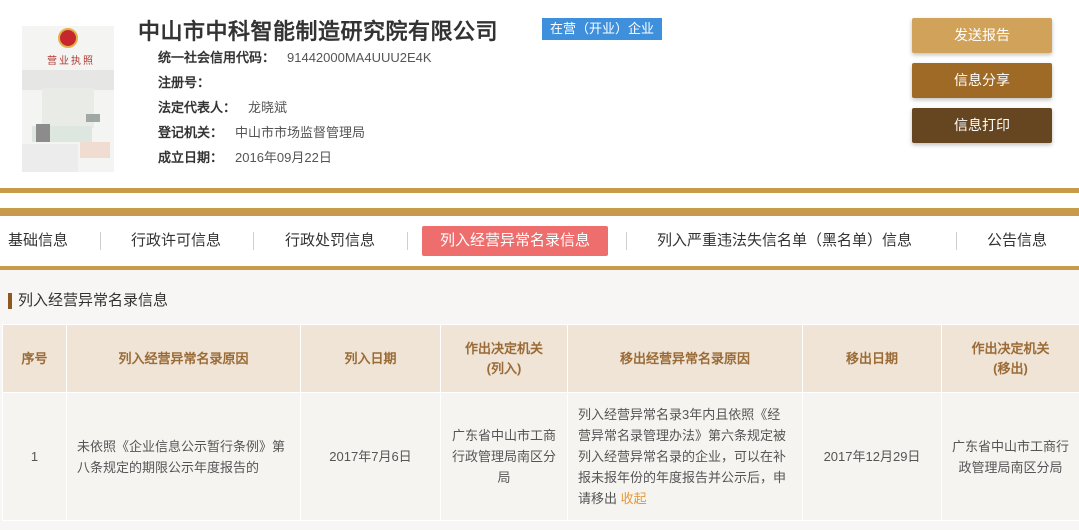  I want to click on print-info-button: 信息打印, so click(982, 125).